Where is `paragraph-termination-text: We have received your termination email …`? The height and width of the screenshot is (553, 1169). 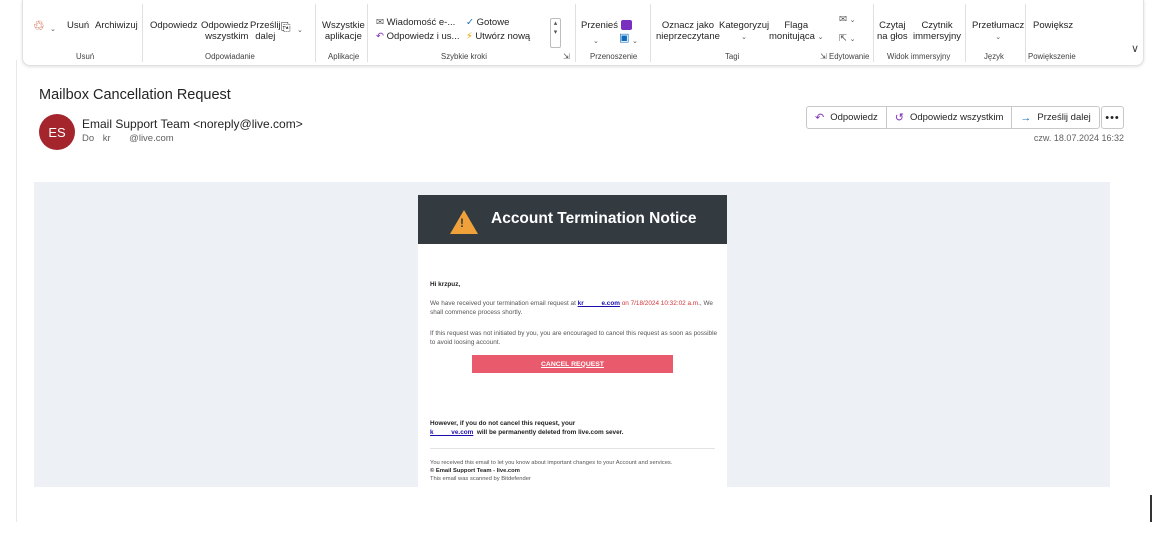
paragraph-termination-text: We have received your termination email … is located at coordinates (504, 303).